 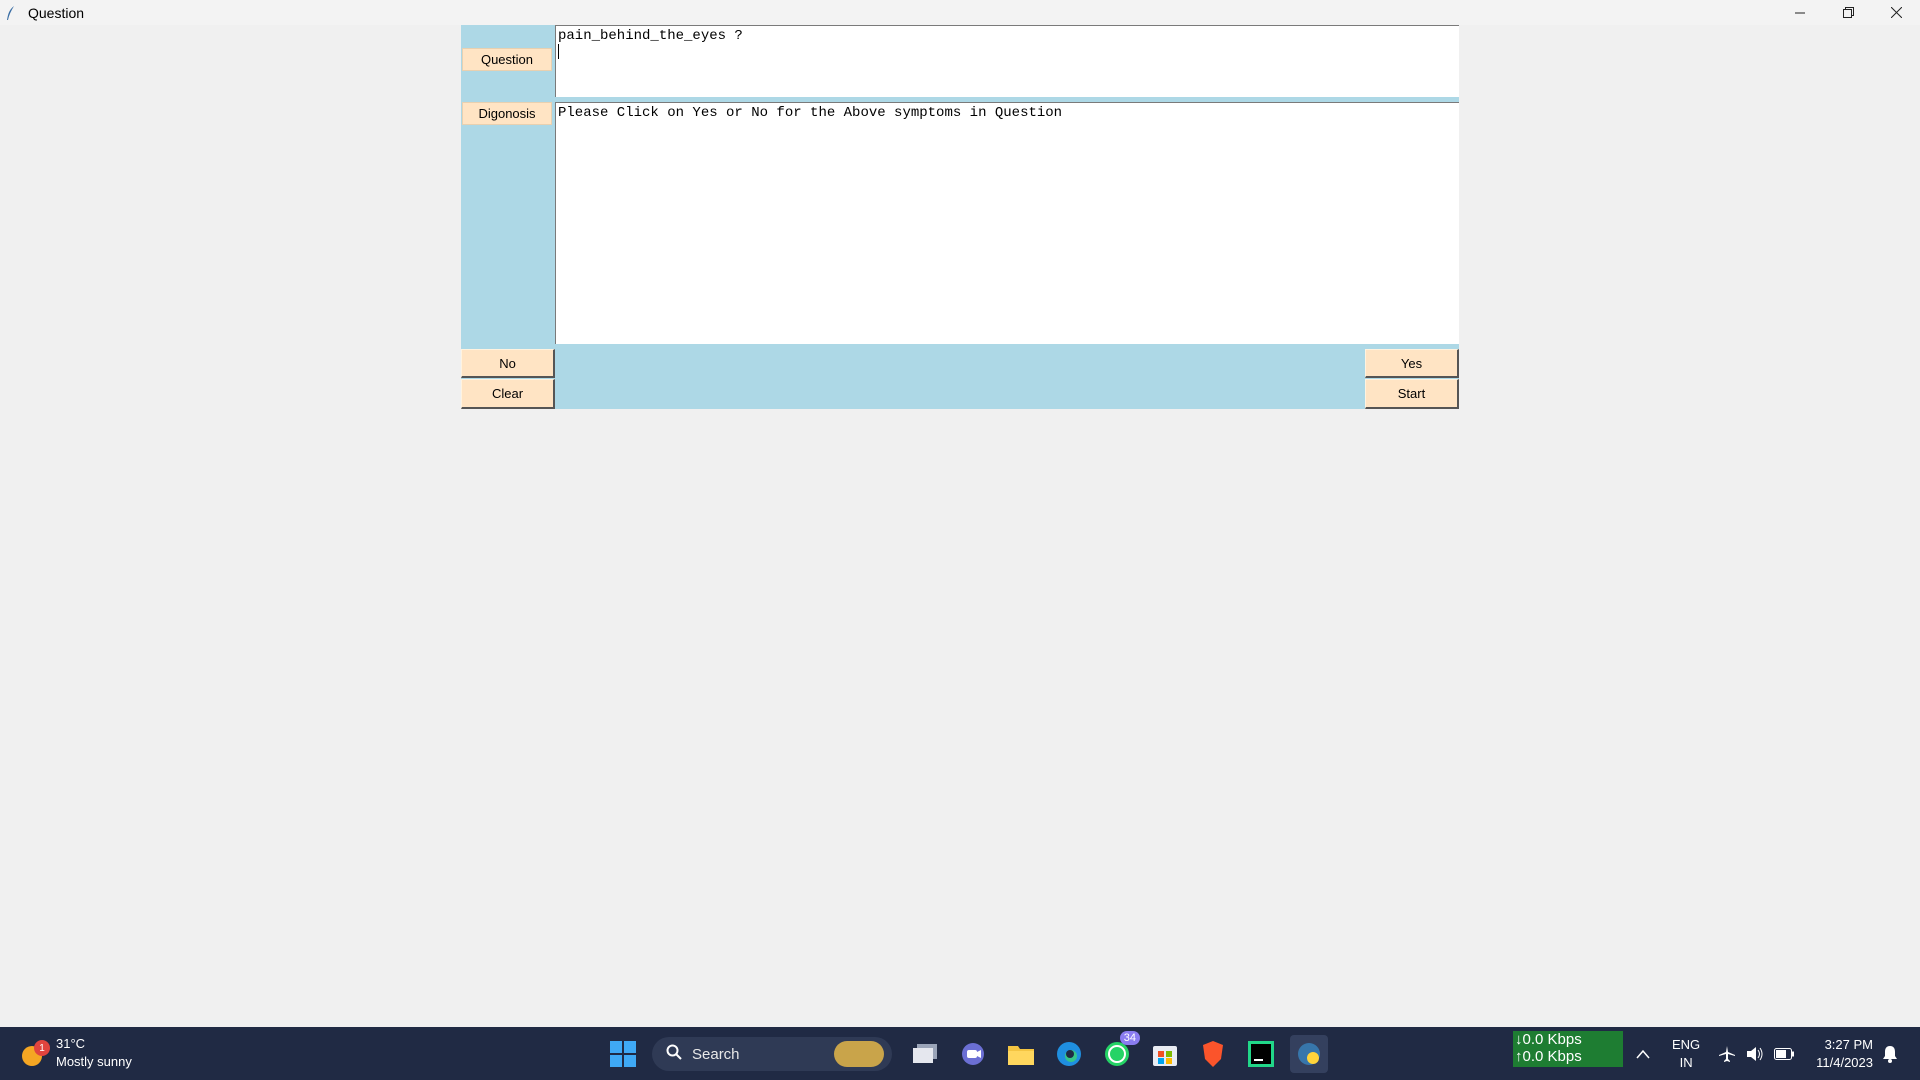 What do you see at coordinates (1412, 394) in the screenshot?
I see `start-button: Start` at bounding box center [1412, 394].